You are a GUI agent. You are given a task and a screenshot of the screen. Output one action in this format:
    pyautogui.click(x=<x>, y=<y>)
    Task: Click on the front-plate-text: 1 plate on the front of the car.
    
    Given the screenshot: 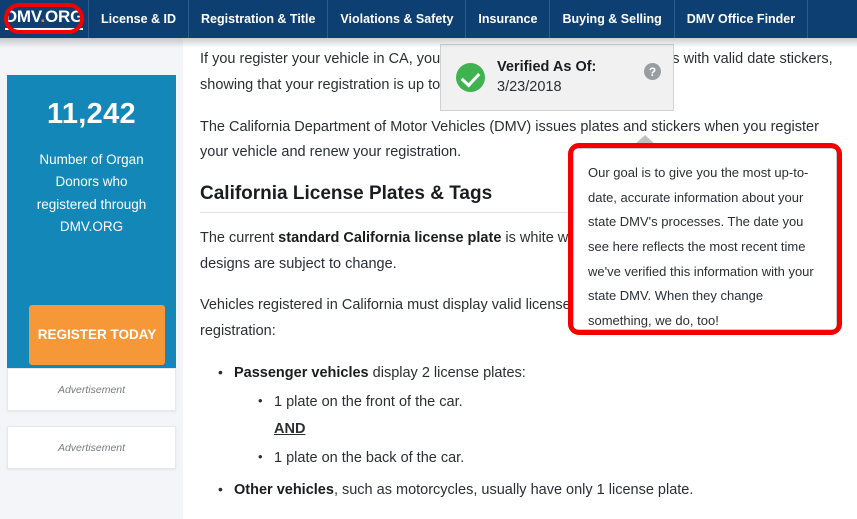 What is the action you would take?
    pyautogui.click(x=368, y=401)
    